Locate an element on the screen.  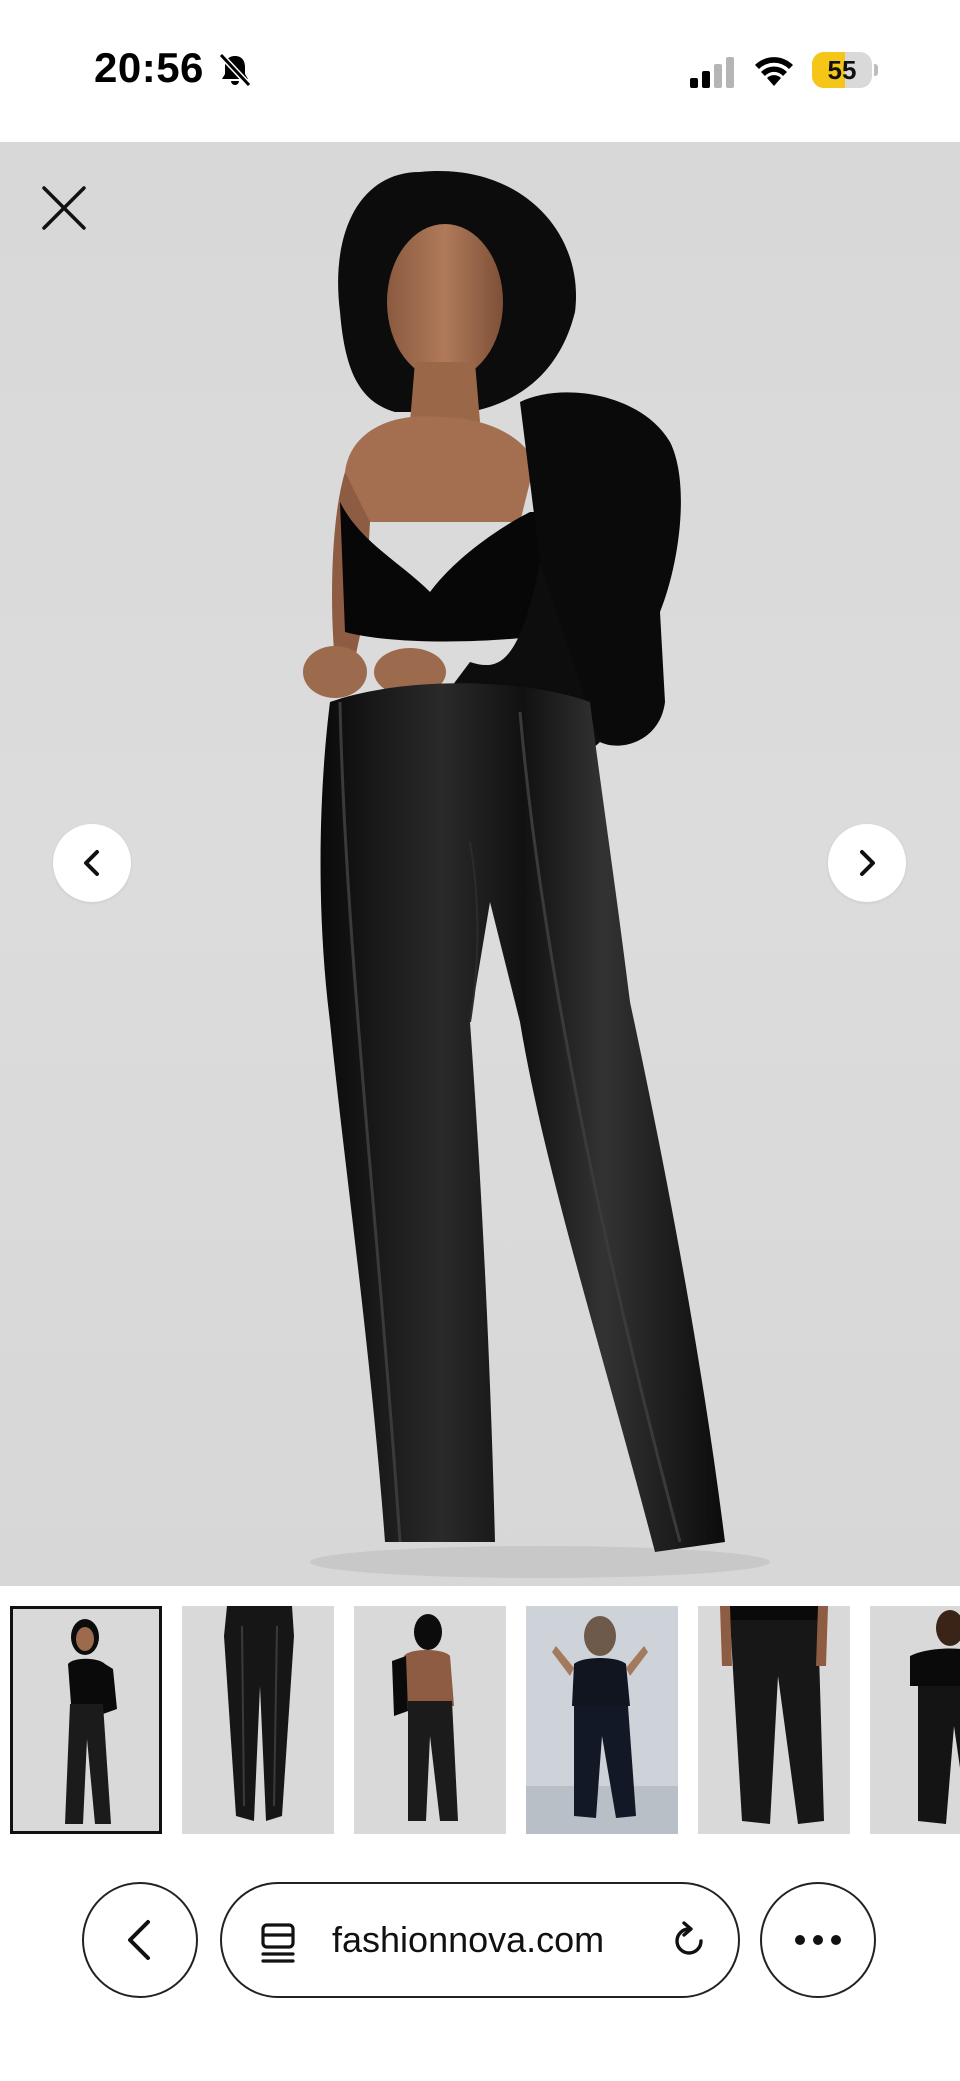
chevron-right-icon is located at coordinates (867, 863).